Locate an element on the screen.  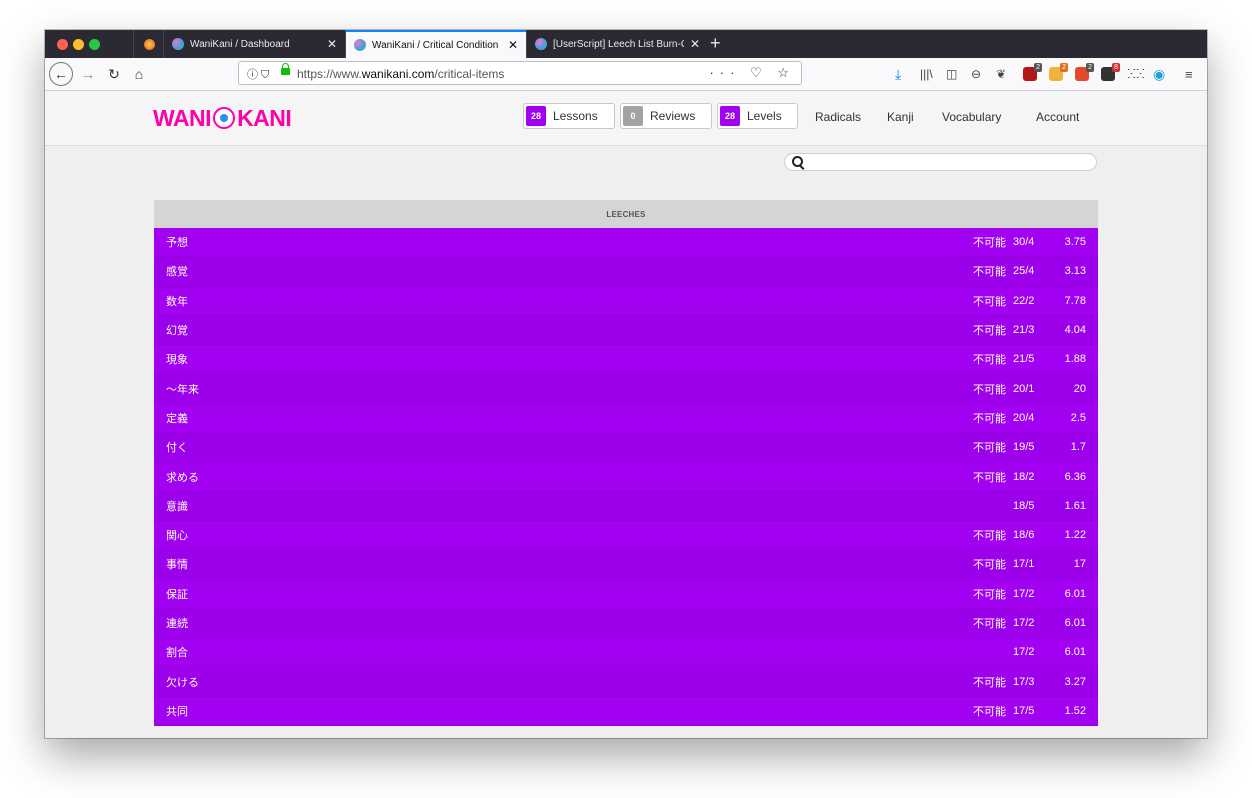
leech-ratio: 3.27 is located at coordinates (1075, 681).